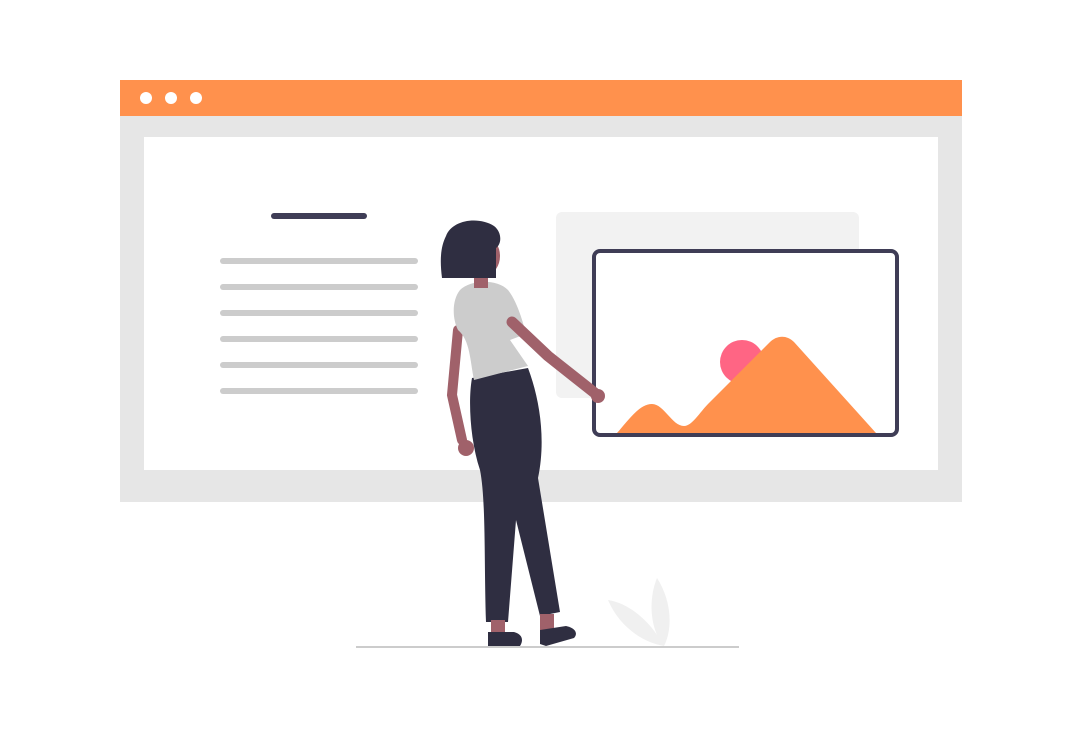  What do you see at coordinates (319, 326) in the screenshot?
I see `text-placeholder-lines` at bounding box center [319, 326].